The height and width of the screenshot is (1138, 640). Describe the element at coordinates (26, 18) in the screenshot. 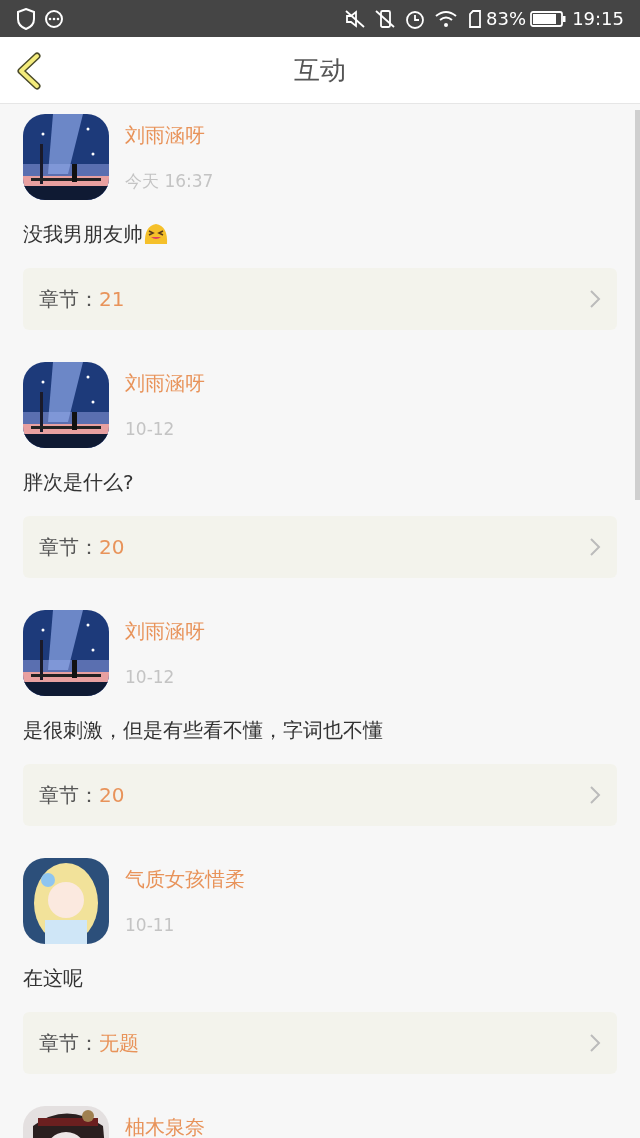

I see `shield-icon` at that location.